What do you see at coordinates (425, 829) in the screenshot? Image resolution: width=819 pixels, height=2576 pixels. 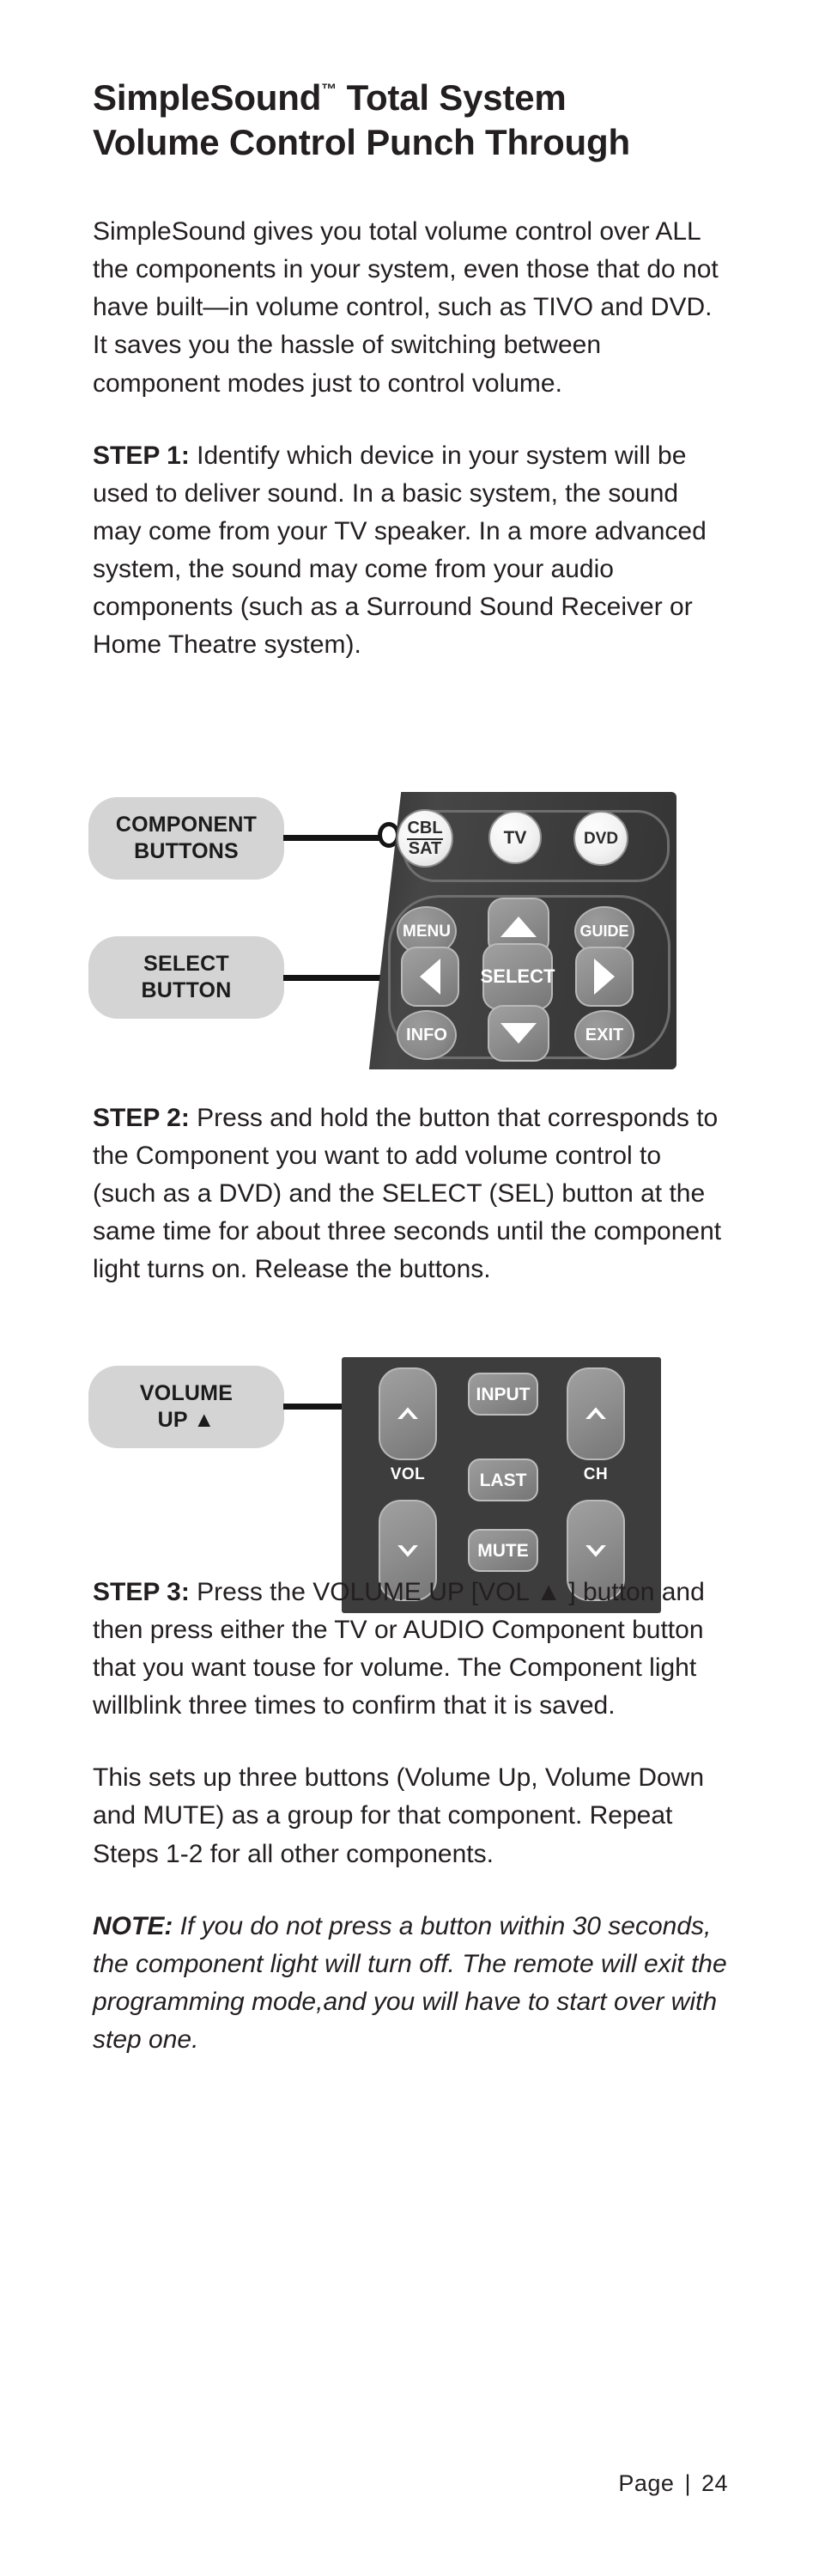 I see `remote-button-cbl-label: CBL` at bounding box center [425, 829].